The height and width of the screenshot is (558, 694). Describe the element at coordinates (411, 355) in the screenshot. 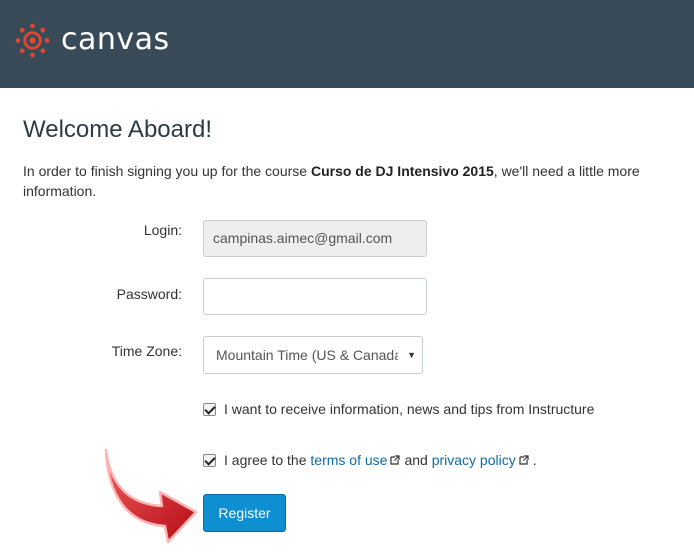

I see `chevron-down-icon: ▼` at that location.